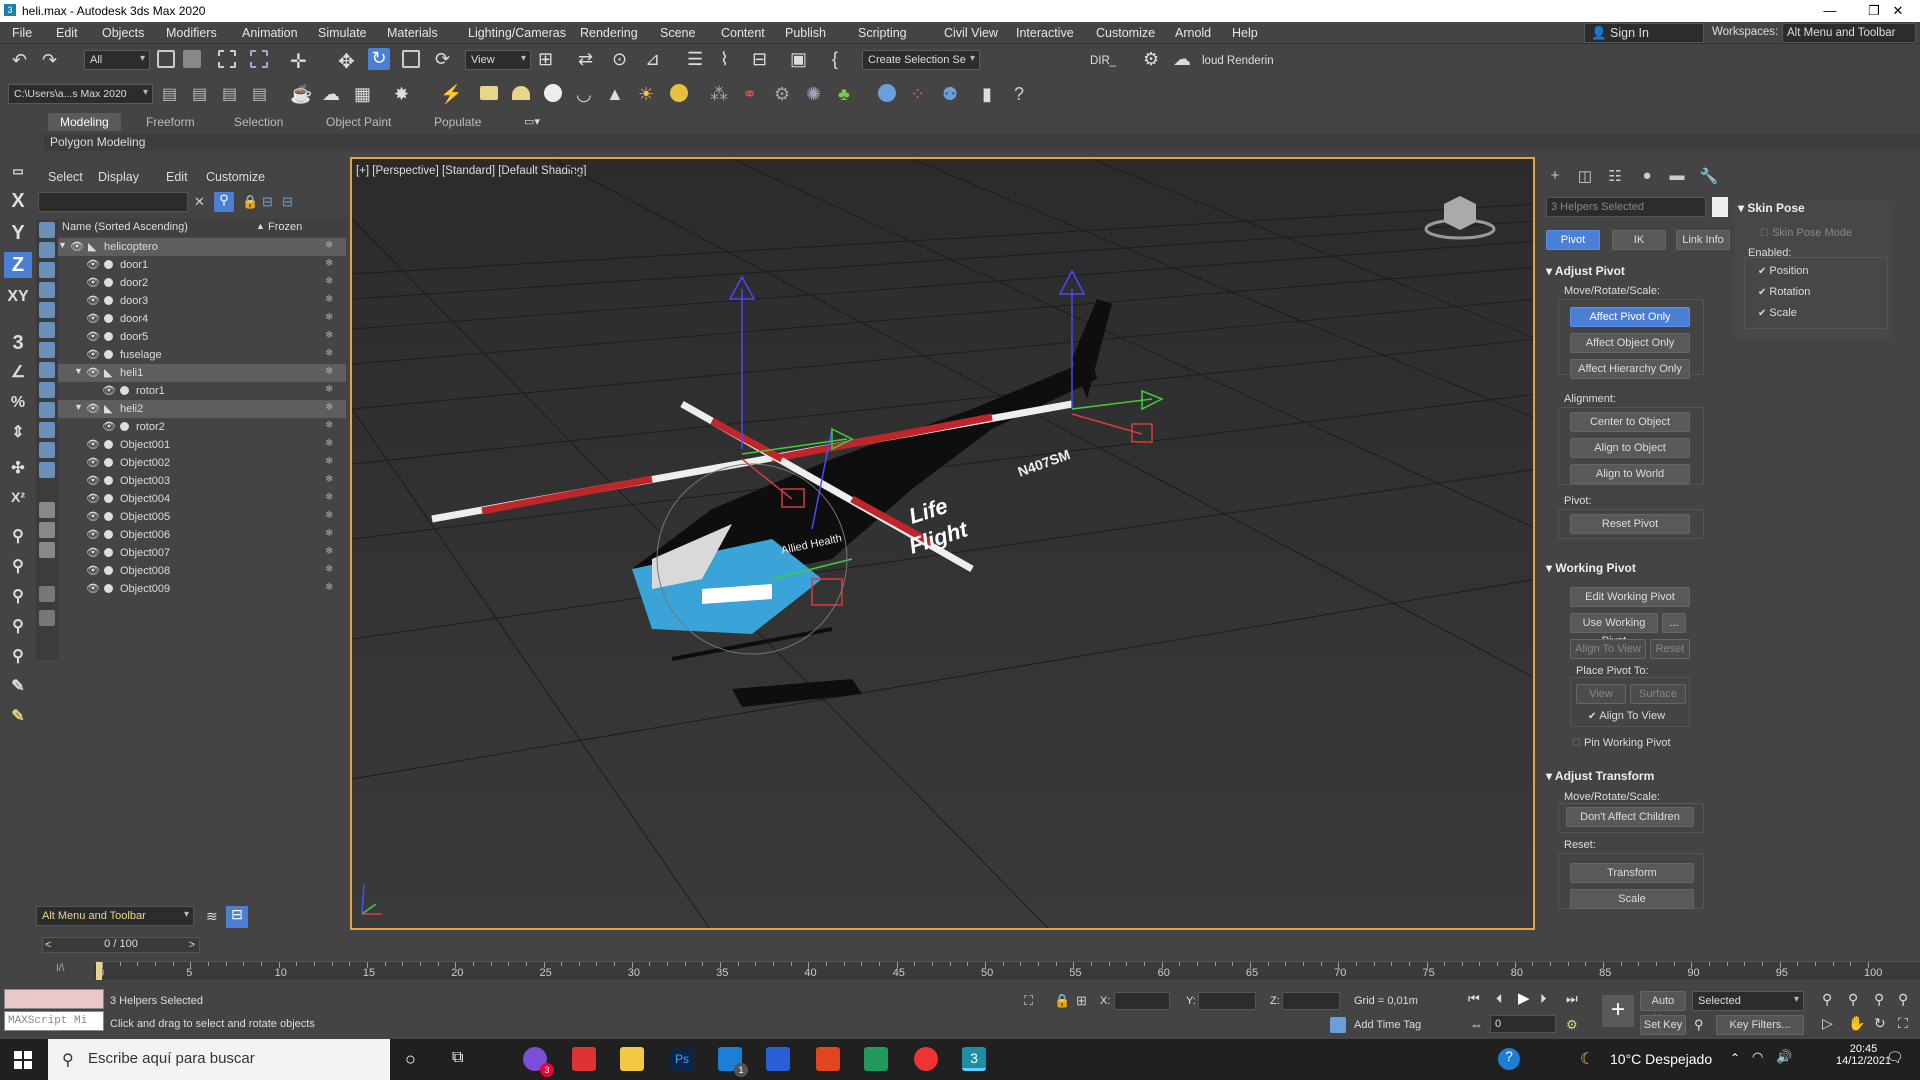  What do you see at coordinates (202, 553) in the screenshot?
I see `scene-row: 👁 Object007 ❄` at bounding box center [202, 553].